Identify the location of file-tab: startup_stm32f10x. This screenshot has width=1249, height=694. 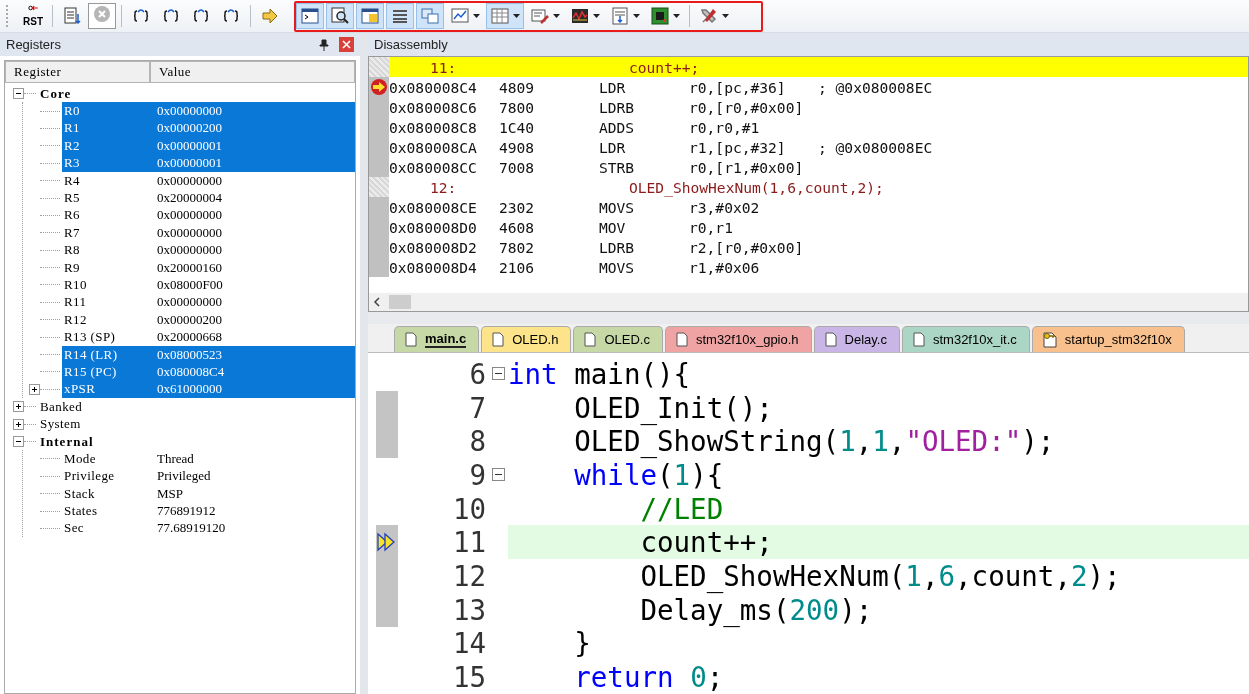
(1108, 339).